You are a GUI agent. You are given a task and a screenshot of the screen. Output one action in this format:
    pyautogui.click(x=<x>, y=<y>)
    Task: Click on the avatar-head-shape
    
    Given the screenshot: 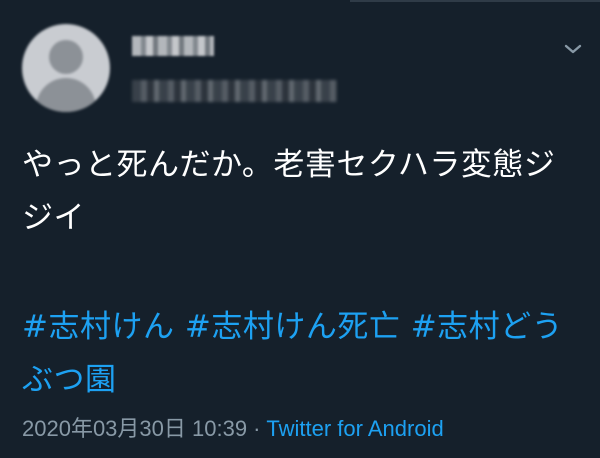 What is the action you would take?
    pyautogui.click(x=66, y=57)
    